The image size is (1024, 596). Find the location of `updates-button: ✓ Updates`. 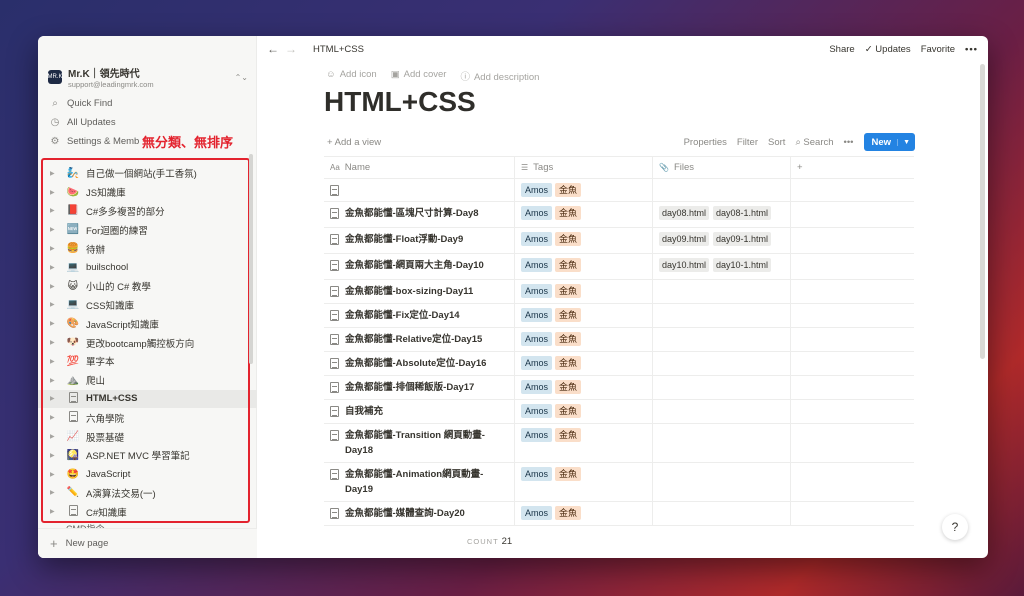

updates-button: ✓ Updates is located at coordinates (888, 49).